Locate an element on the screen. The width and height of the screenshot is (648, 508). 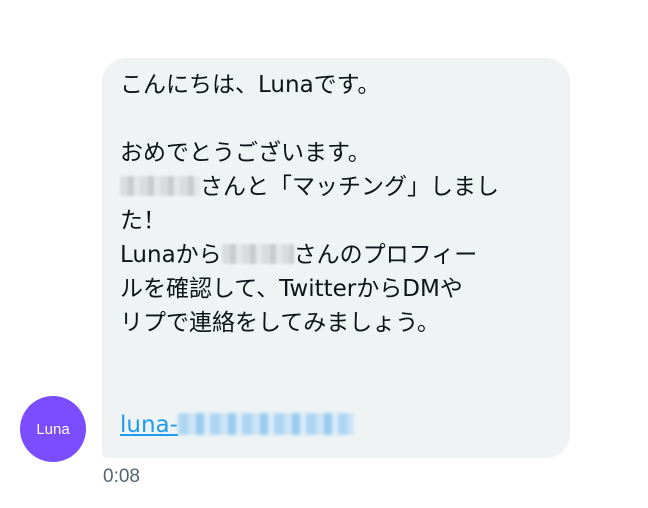
message-link-prefix: luna- is located at coordinates (149, 425).